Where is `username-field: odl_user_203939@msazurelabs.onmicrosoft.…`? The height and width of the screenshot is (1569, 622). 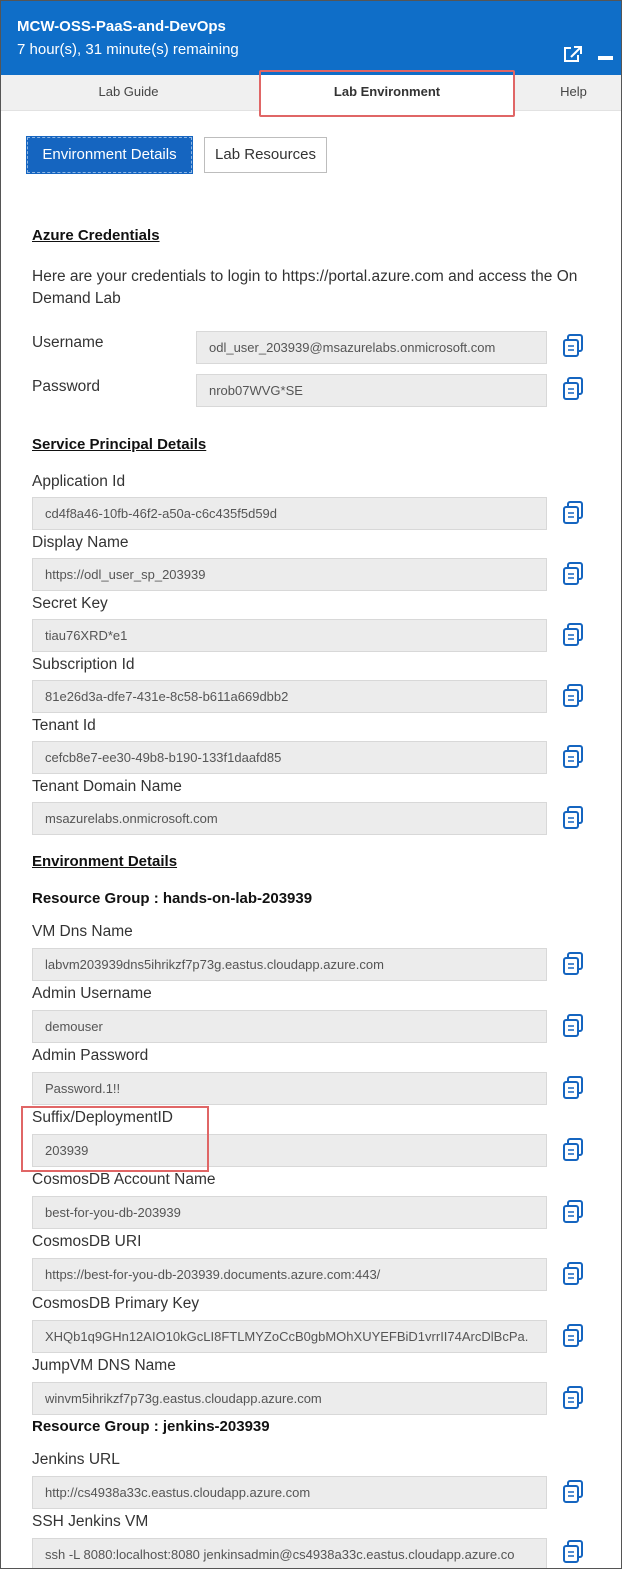 username-field: odl_user_203939@msazurelabs.onmicrosoft.… is located at coordinates (371, 347).